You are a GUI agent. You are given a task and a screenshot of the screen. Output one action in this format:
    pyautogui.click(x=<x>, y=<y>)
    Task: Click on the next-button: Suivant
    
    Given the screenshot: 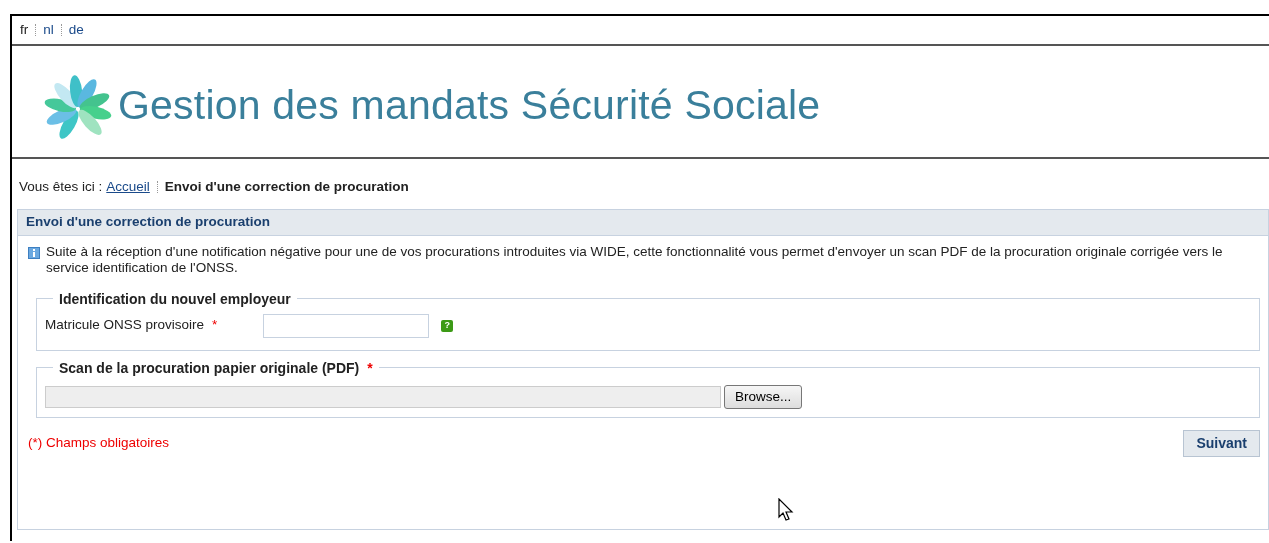 What is the action you would take?
    pyautogui.click(x=1221, y=443)
    